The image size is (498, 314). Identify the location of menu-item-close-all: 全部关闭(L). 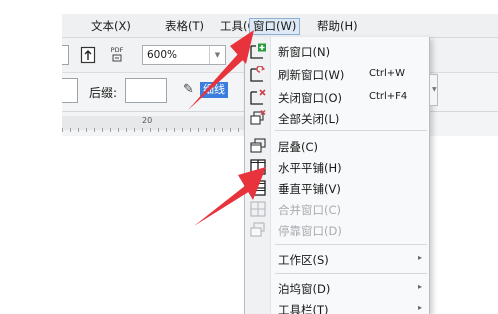
(337, 118).